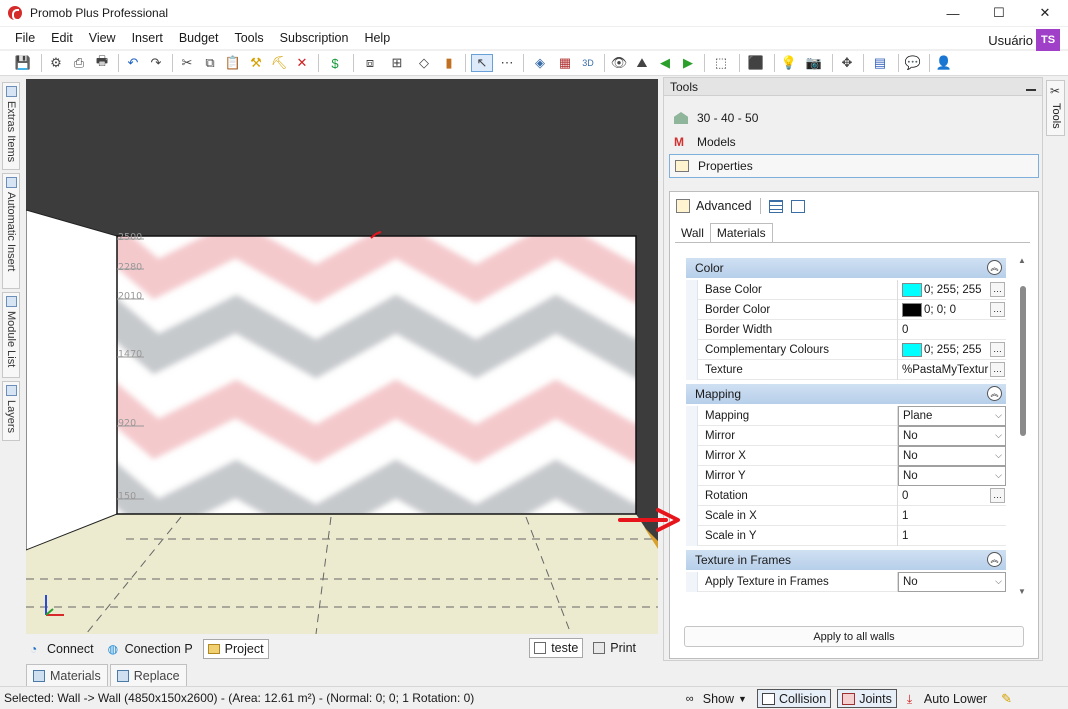 This screenshot has width=1068, height=709. I want to click on advanced-button: Advanced, so click(724, 206).